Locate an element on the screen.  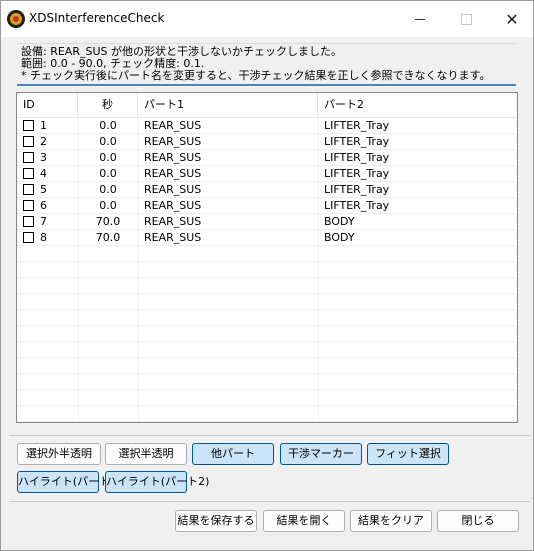
column-header-part1: パート1 is located at coordinates (228, 105).